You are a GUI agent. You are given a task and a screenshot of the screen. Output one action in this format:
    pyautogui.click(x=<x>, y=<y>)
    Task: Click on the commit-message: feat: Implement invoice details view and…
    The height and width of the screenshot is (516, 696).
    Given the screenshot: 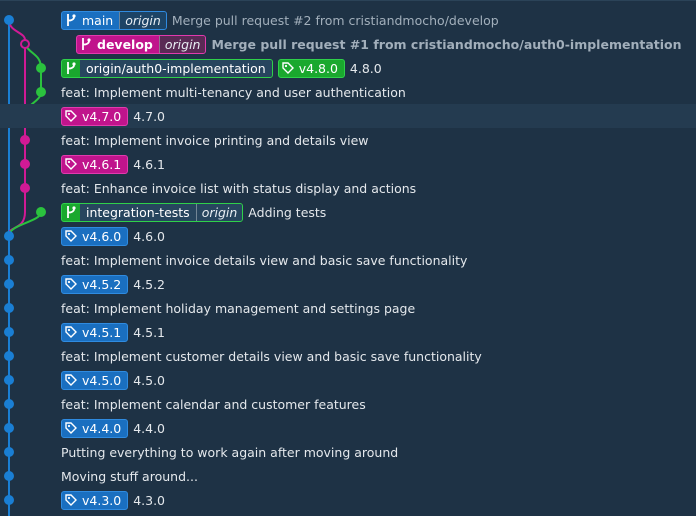 What is the action you would take?
    pyautogui.click(x=264, y=260)
    